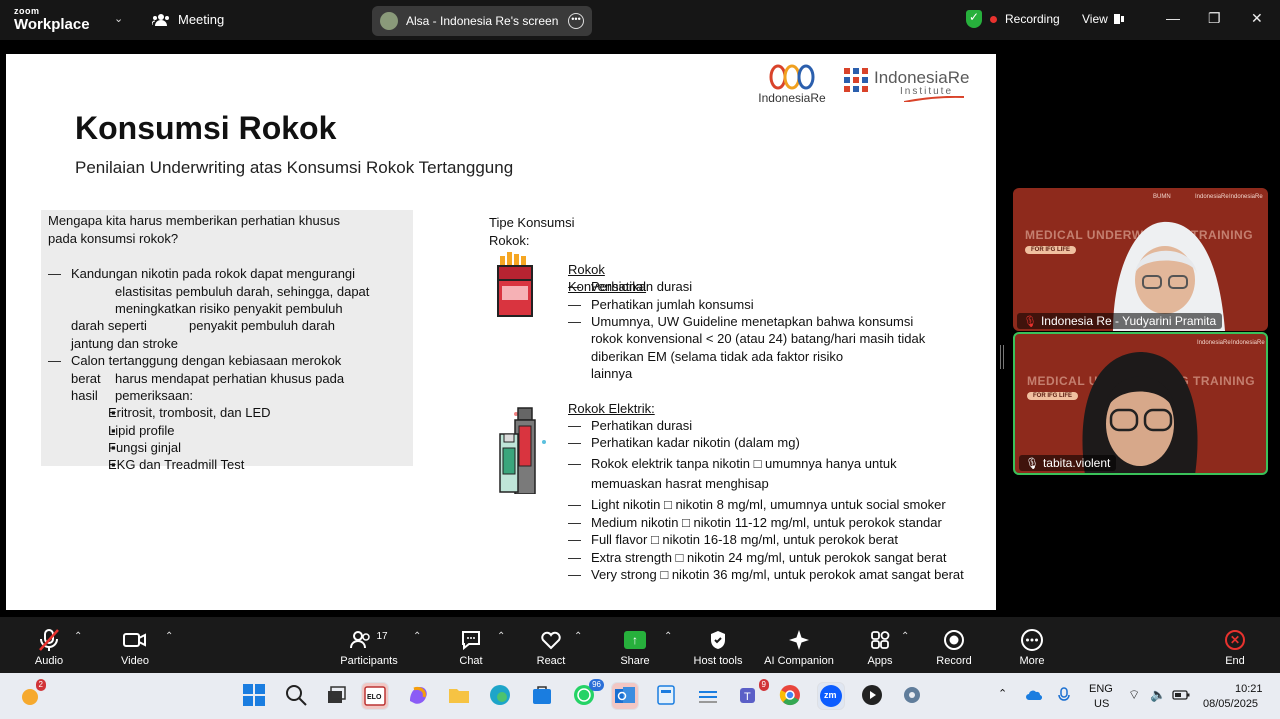 Image resolution: width=1280 pixels, height=719 pixels. I want to click on more-button: More, so click(1032, 647).